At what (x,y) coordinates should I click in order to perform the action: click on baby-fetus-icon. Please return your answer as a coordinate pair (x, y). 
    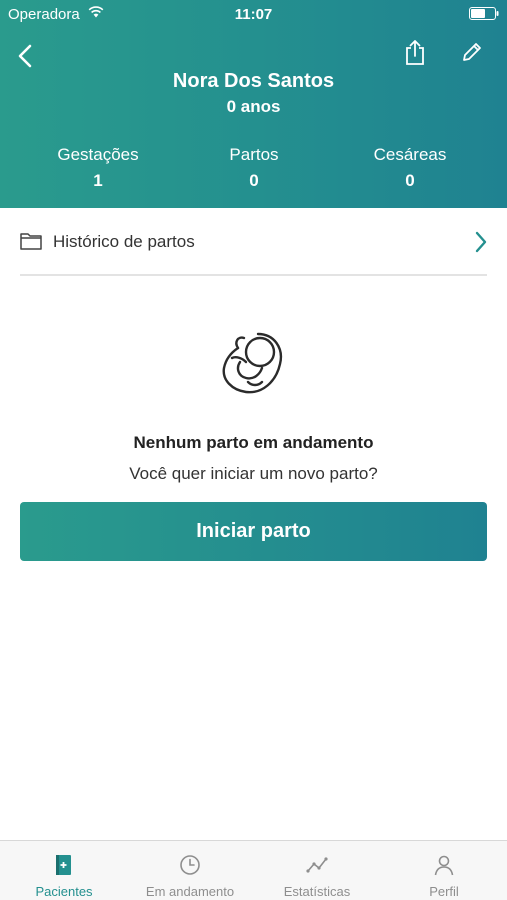
    Looking at the image, I should click on (252, 363).